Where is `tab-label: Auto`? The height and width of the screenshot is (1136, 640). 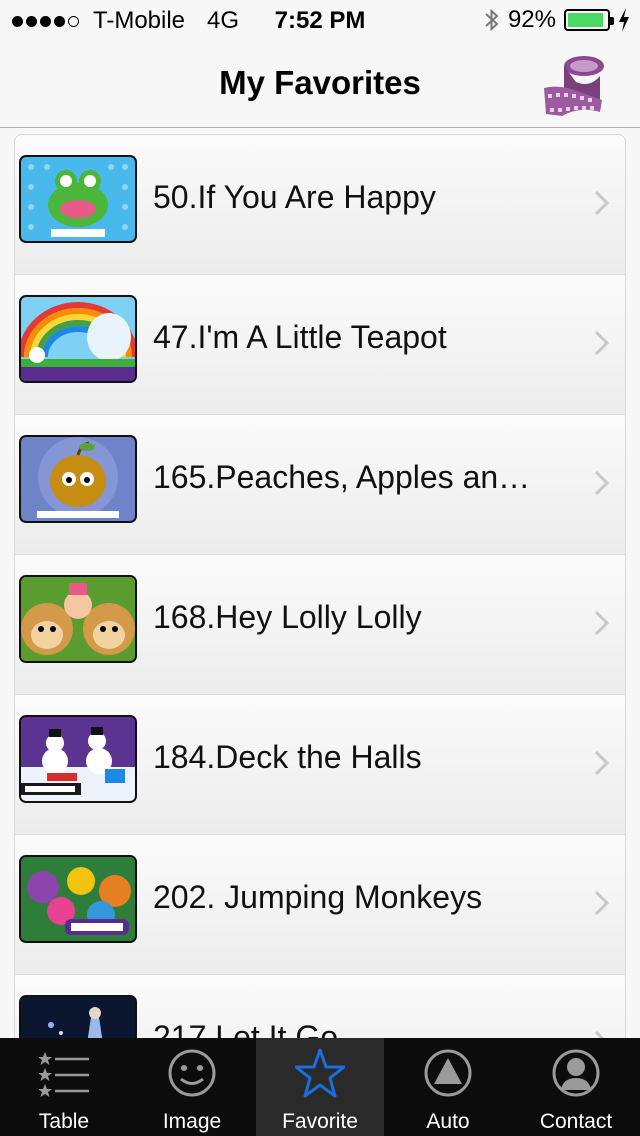
tab-label: Auto is located at coordinates (448, 1121).